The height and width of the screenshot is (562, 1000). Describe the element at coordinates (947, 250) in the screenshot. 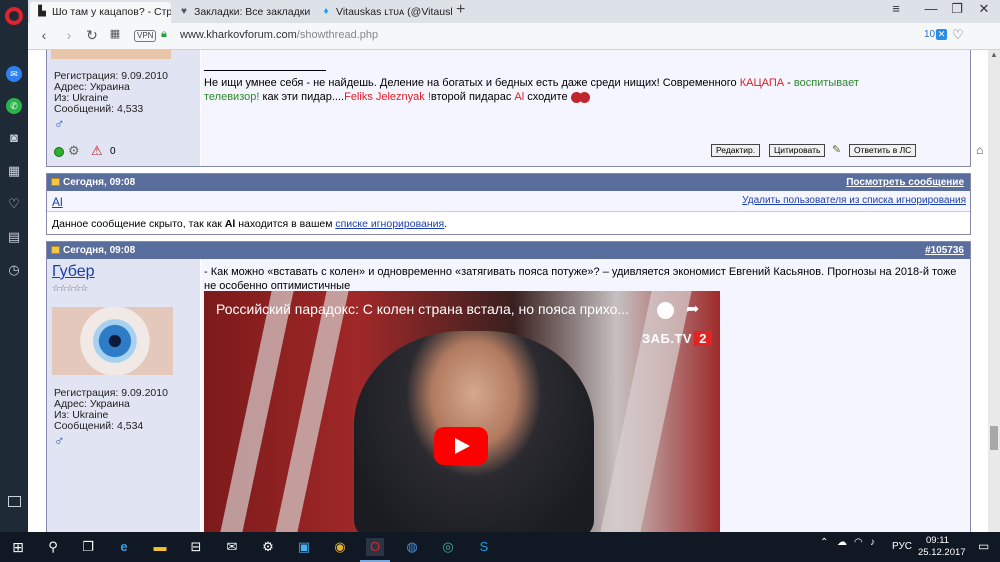

I see `post-number: 105736` at that location.